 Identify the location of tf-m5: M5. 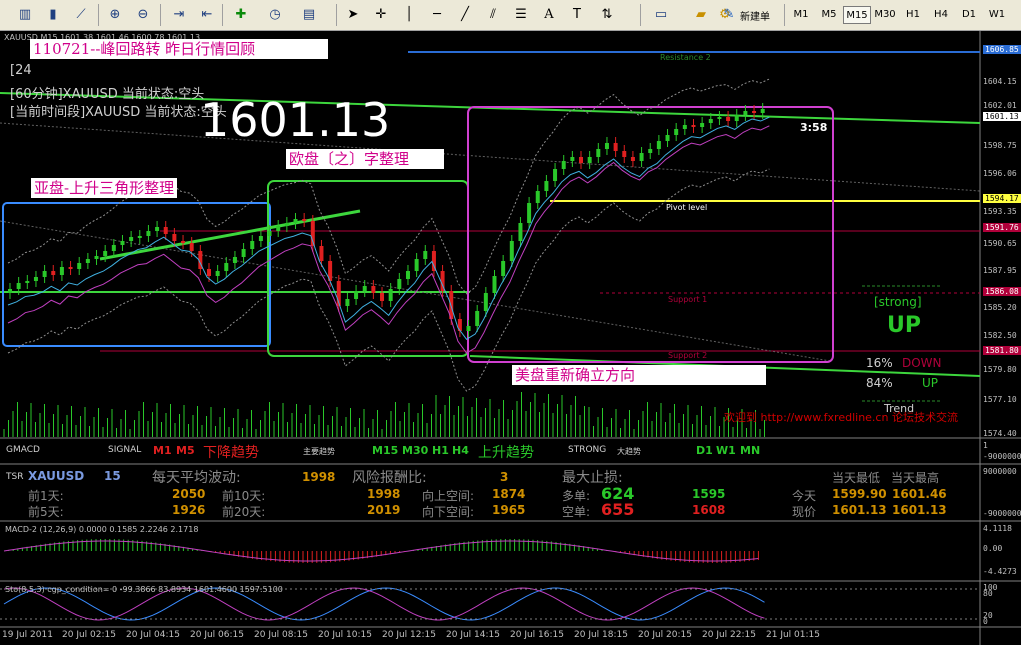
(829, 14).